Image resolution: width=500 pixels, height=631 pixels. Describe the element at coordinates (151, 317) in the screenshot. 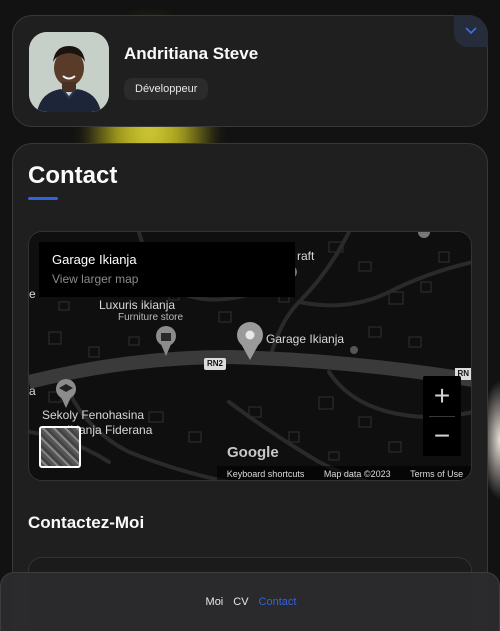

I see `map-label-furniture: Furniture store` at that location.